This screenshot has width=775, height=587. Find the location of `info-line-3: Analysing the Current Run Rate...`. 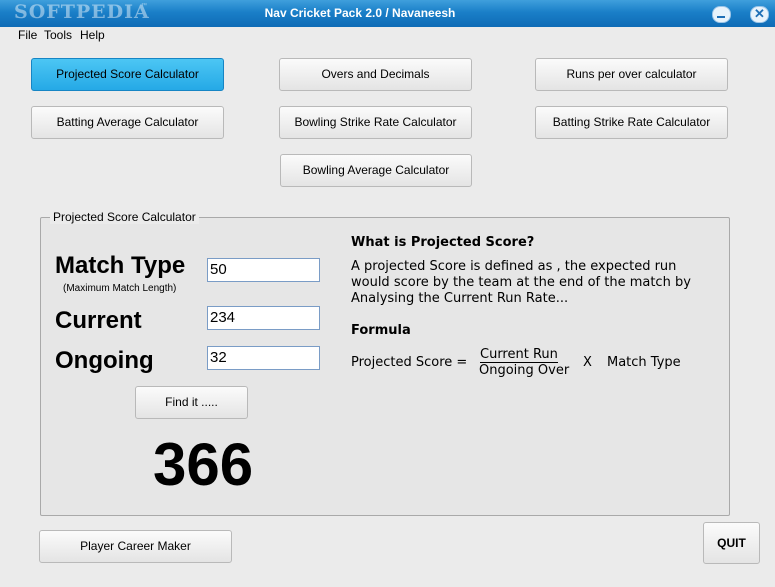

info-line-3: Analysing the Current Run Rate... is located at coordinates (460, 298).